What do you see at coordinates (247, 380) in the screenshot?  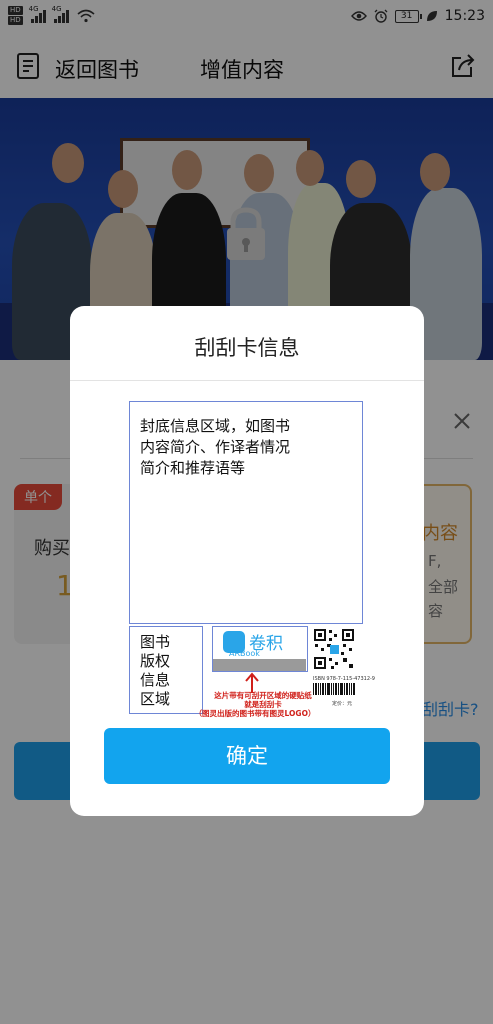 I see `dialog-divider` at bounding box center [247, 380].